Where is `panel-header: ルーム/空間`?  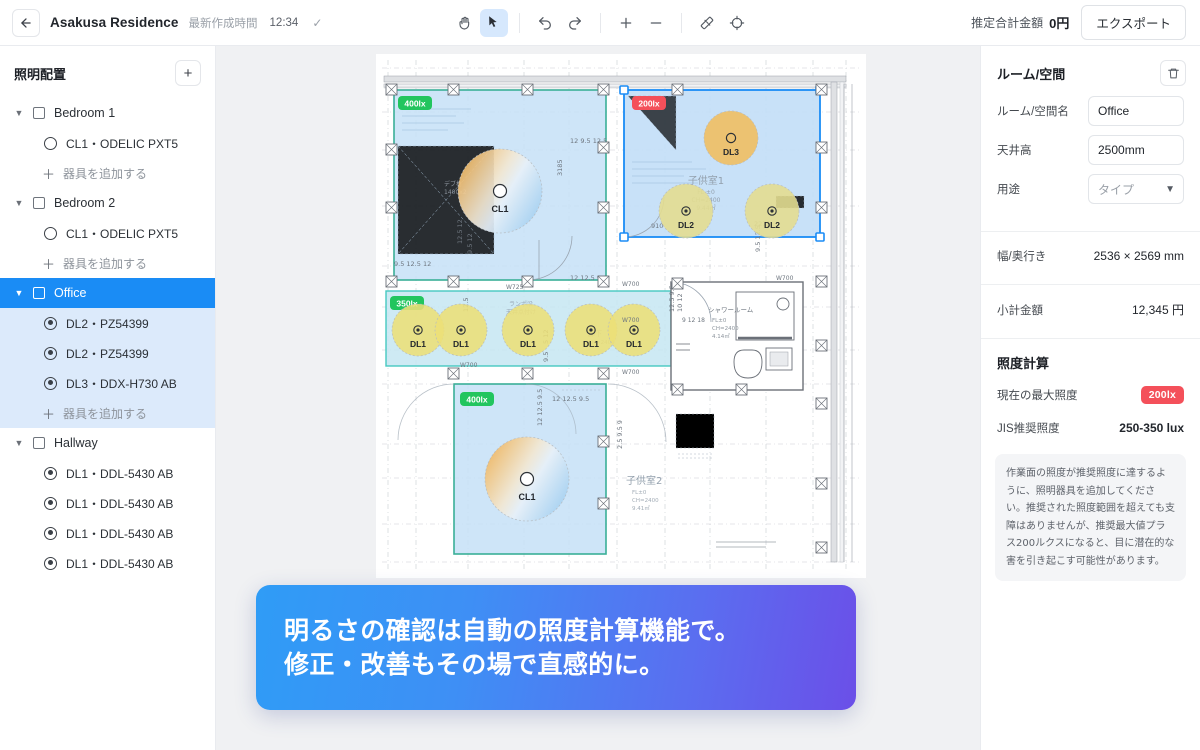
panel-header: ルーム/空間 is located at coordinates (1090, 71).